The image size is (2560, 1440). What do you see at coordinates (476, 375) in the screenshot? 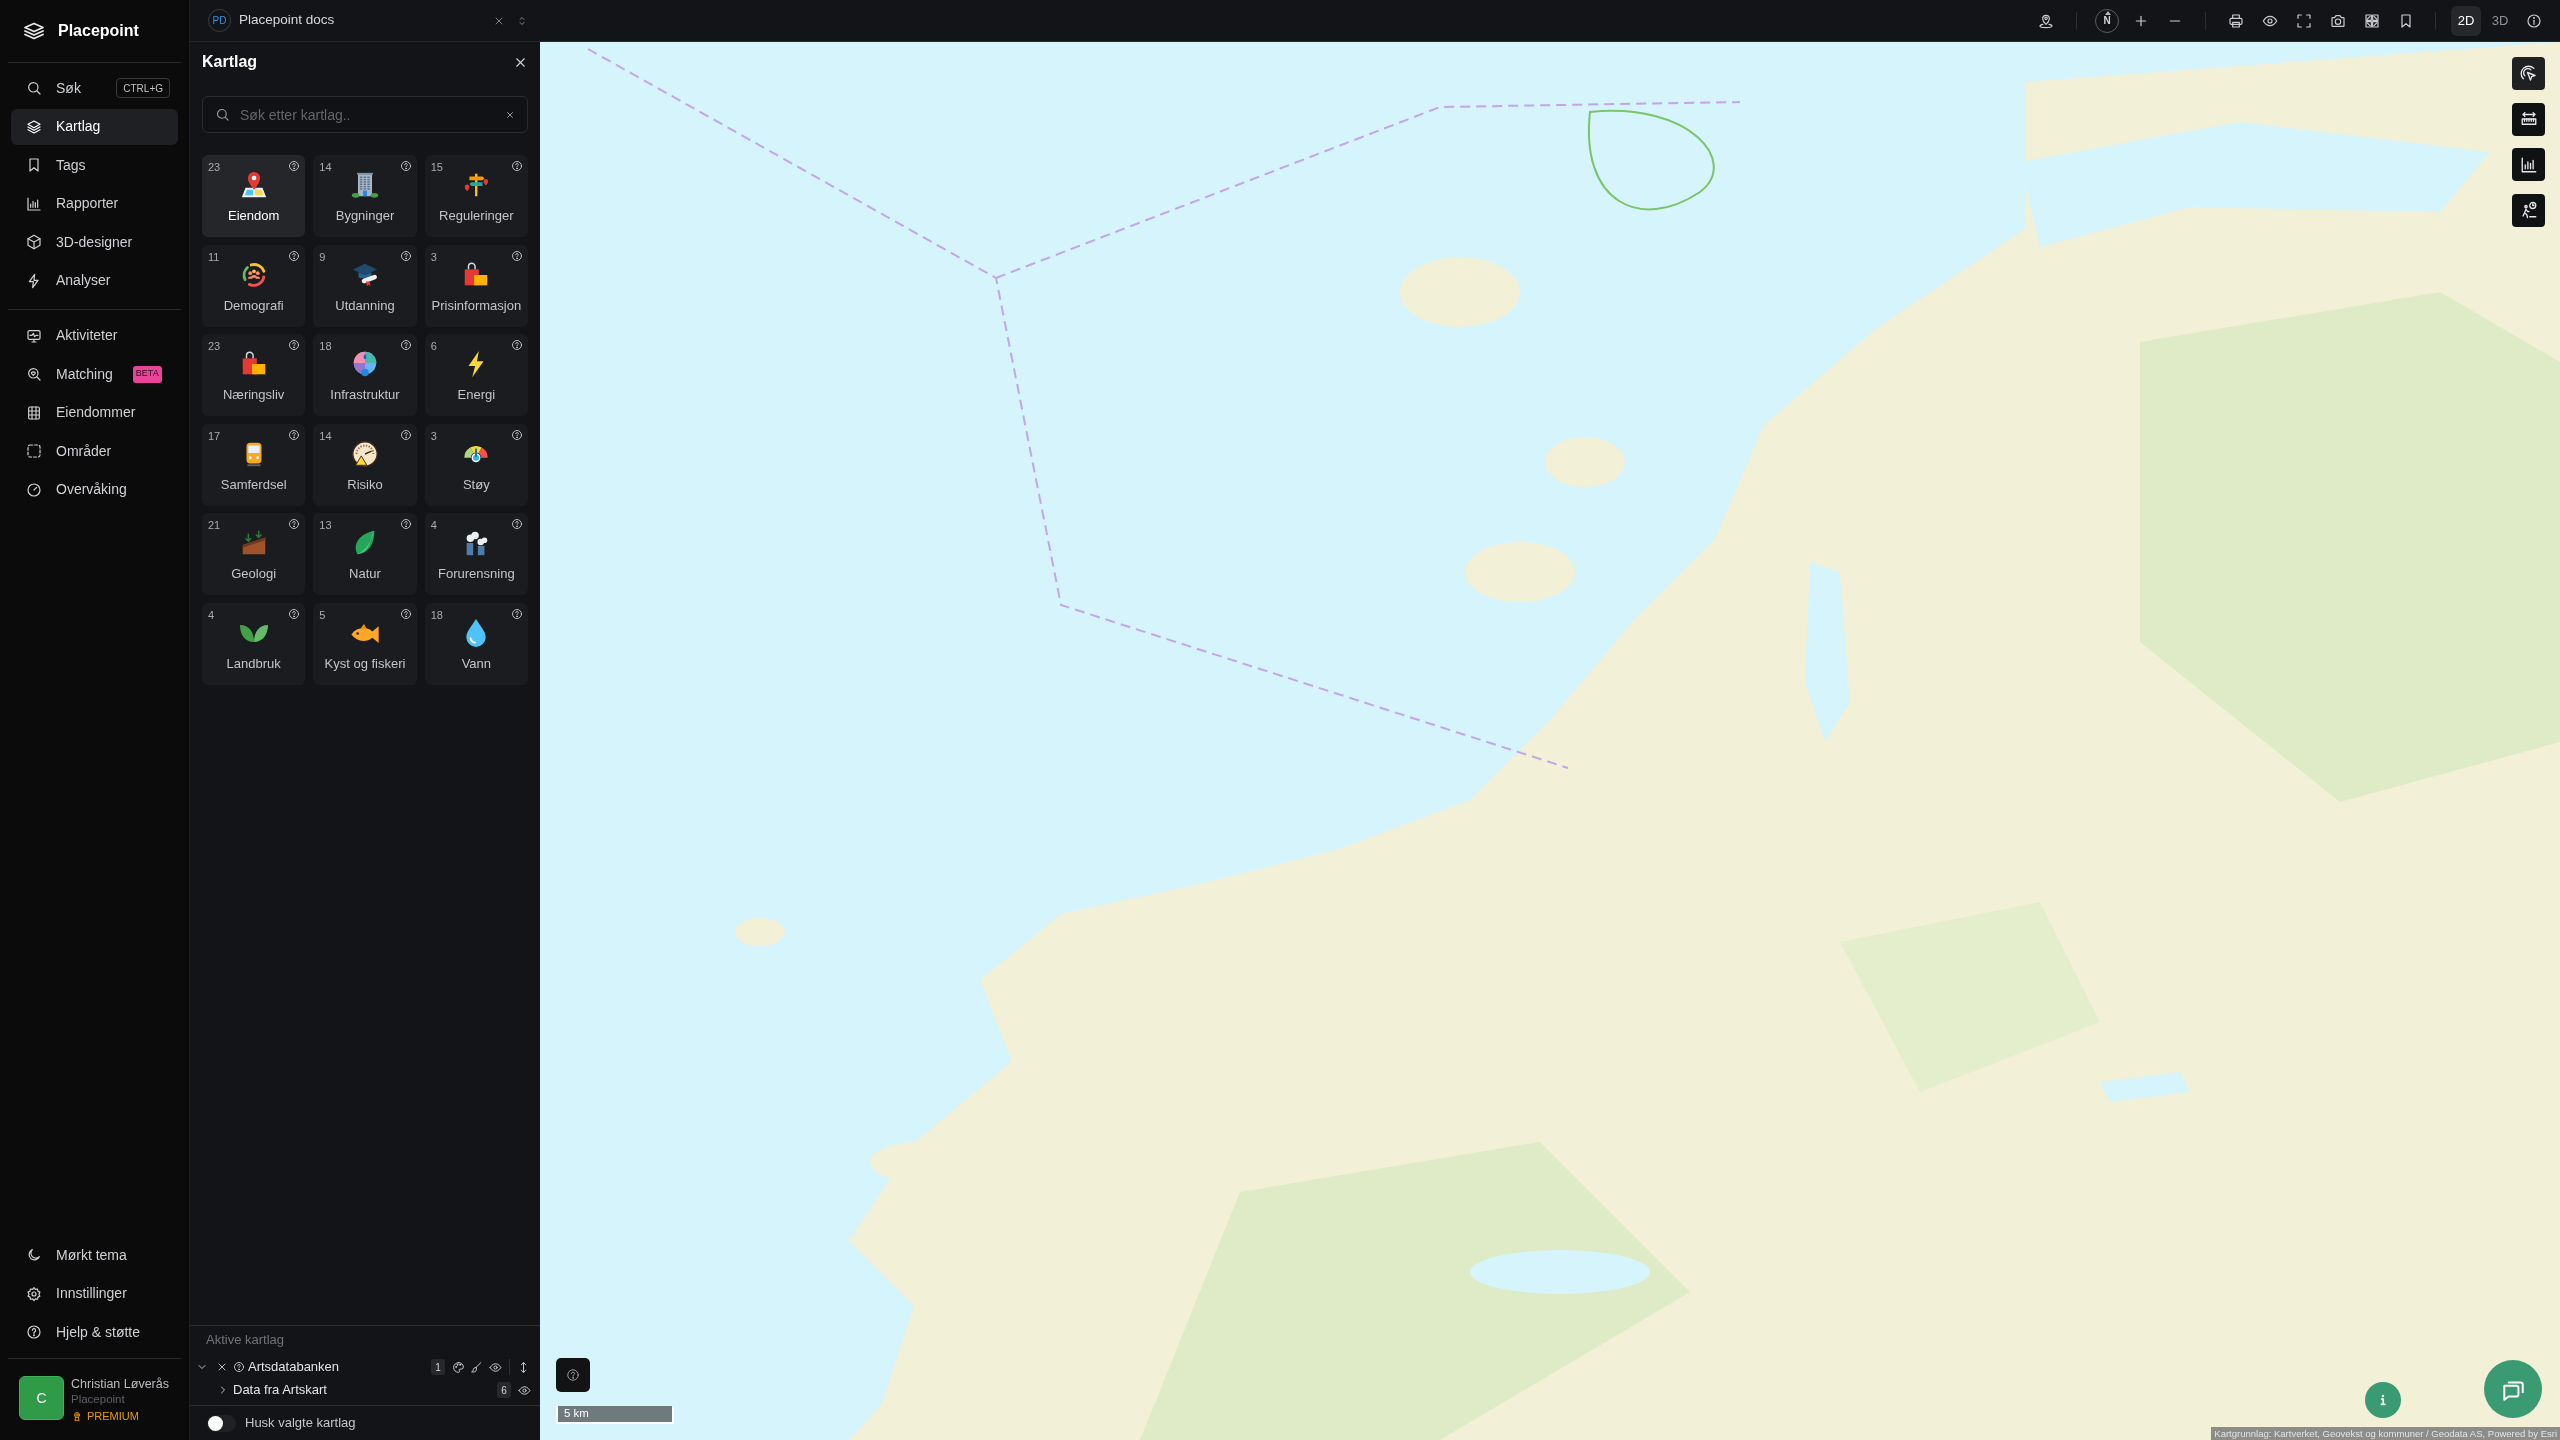
I see `category-tile: 6 Energi` at bounding box center [476, 375].